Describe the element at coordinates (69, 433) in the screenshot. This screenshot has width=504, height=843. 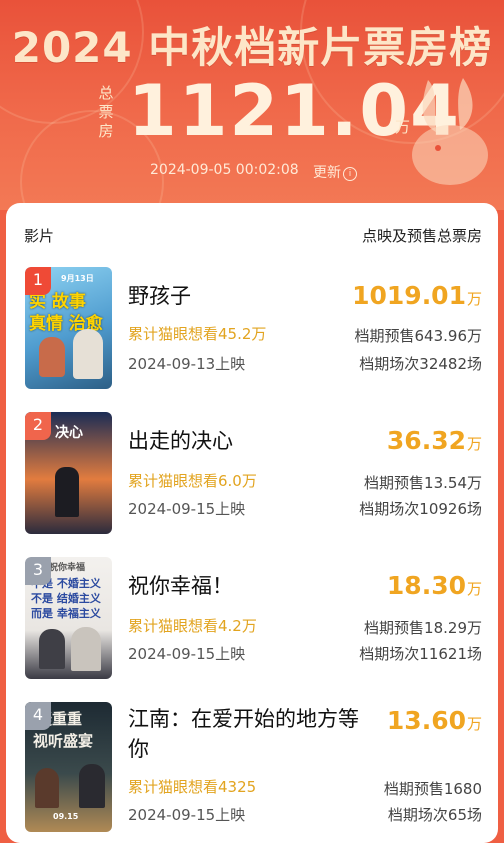
I see `poster-text: 决心` at that location.